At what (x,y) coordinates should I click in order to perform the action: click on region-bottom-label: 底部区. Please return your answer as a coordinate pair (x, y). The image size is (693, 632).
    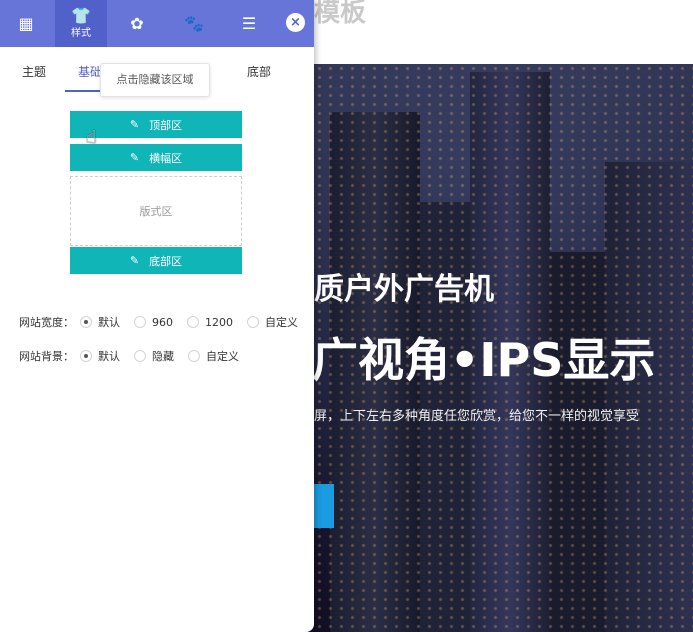
    Looking at the image, I should click on (166, 261).